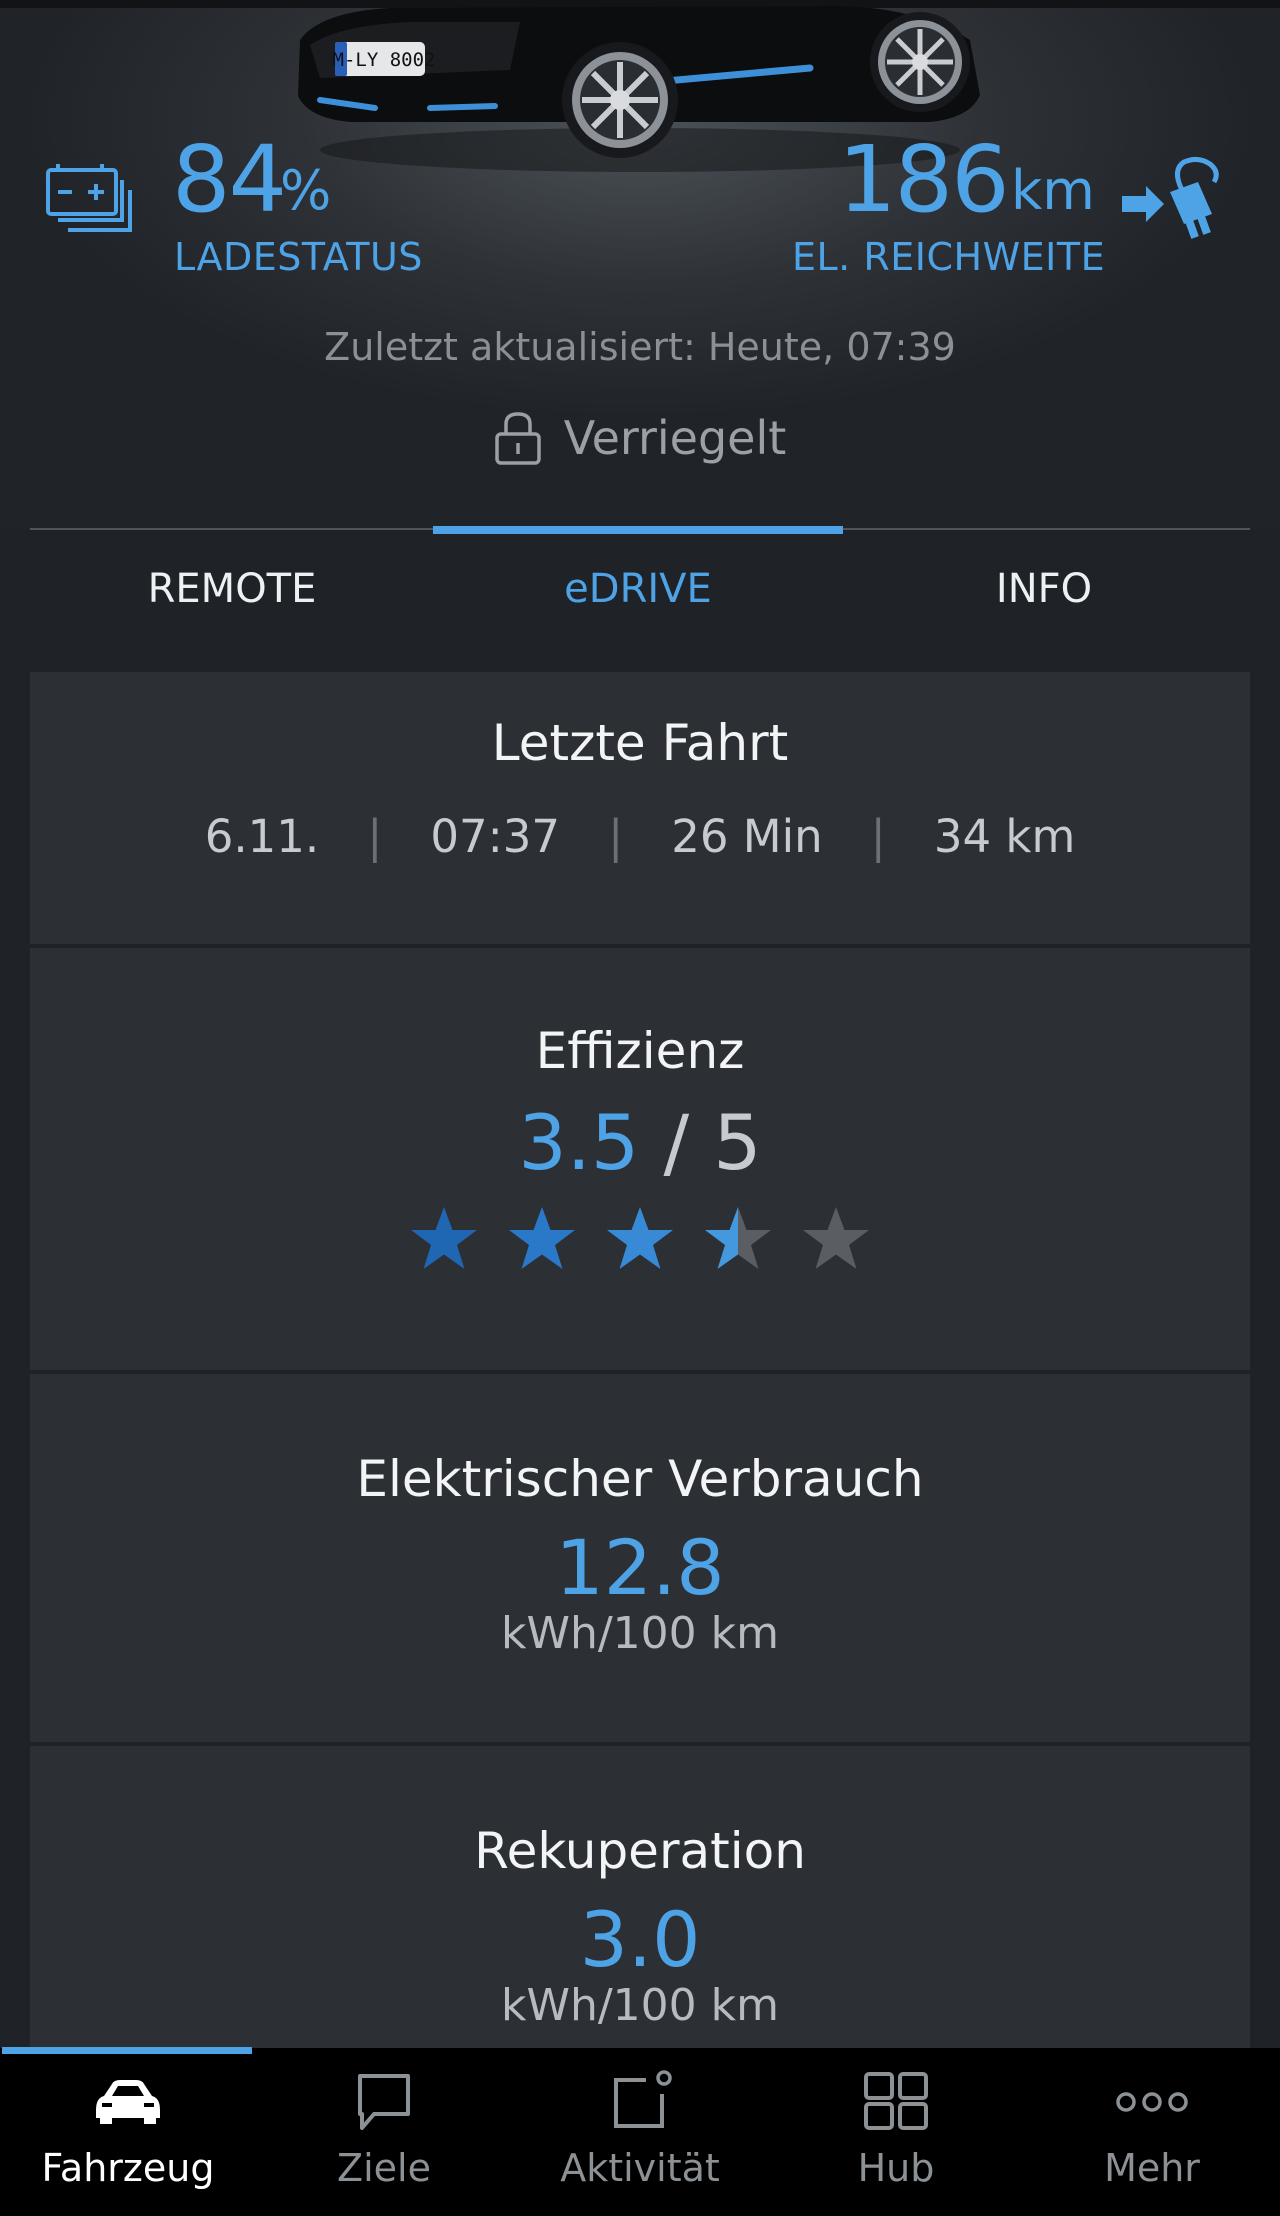 The image size is (1280, 2216). I want to click on nav-label-aktivitaet: Aktivität, so click(640, 2168).